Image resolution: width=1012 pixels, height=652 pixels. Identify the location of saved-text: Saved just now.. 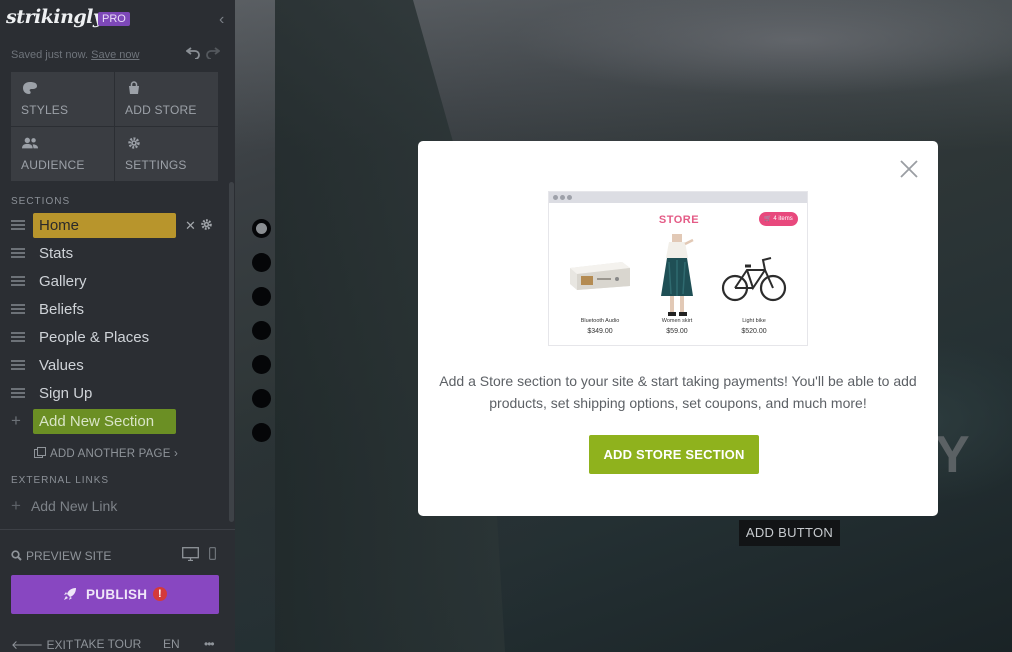
(50, 55).